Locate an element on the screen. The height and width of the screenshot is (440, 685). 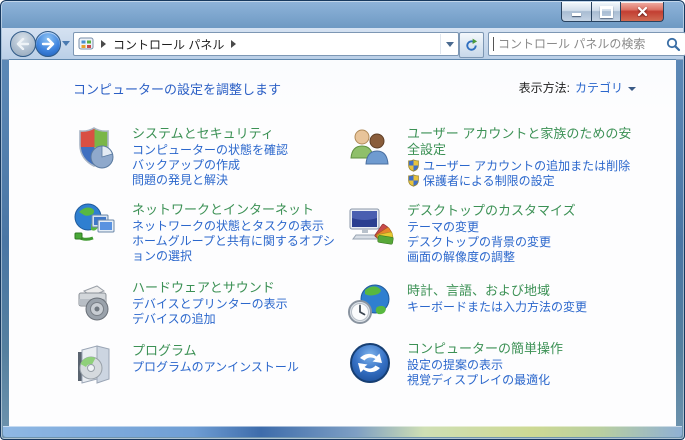
category-title: 時計、言語、および地域 is located at coordinates (497, 291).